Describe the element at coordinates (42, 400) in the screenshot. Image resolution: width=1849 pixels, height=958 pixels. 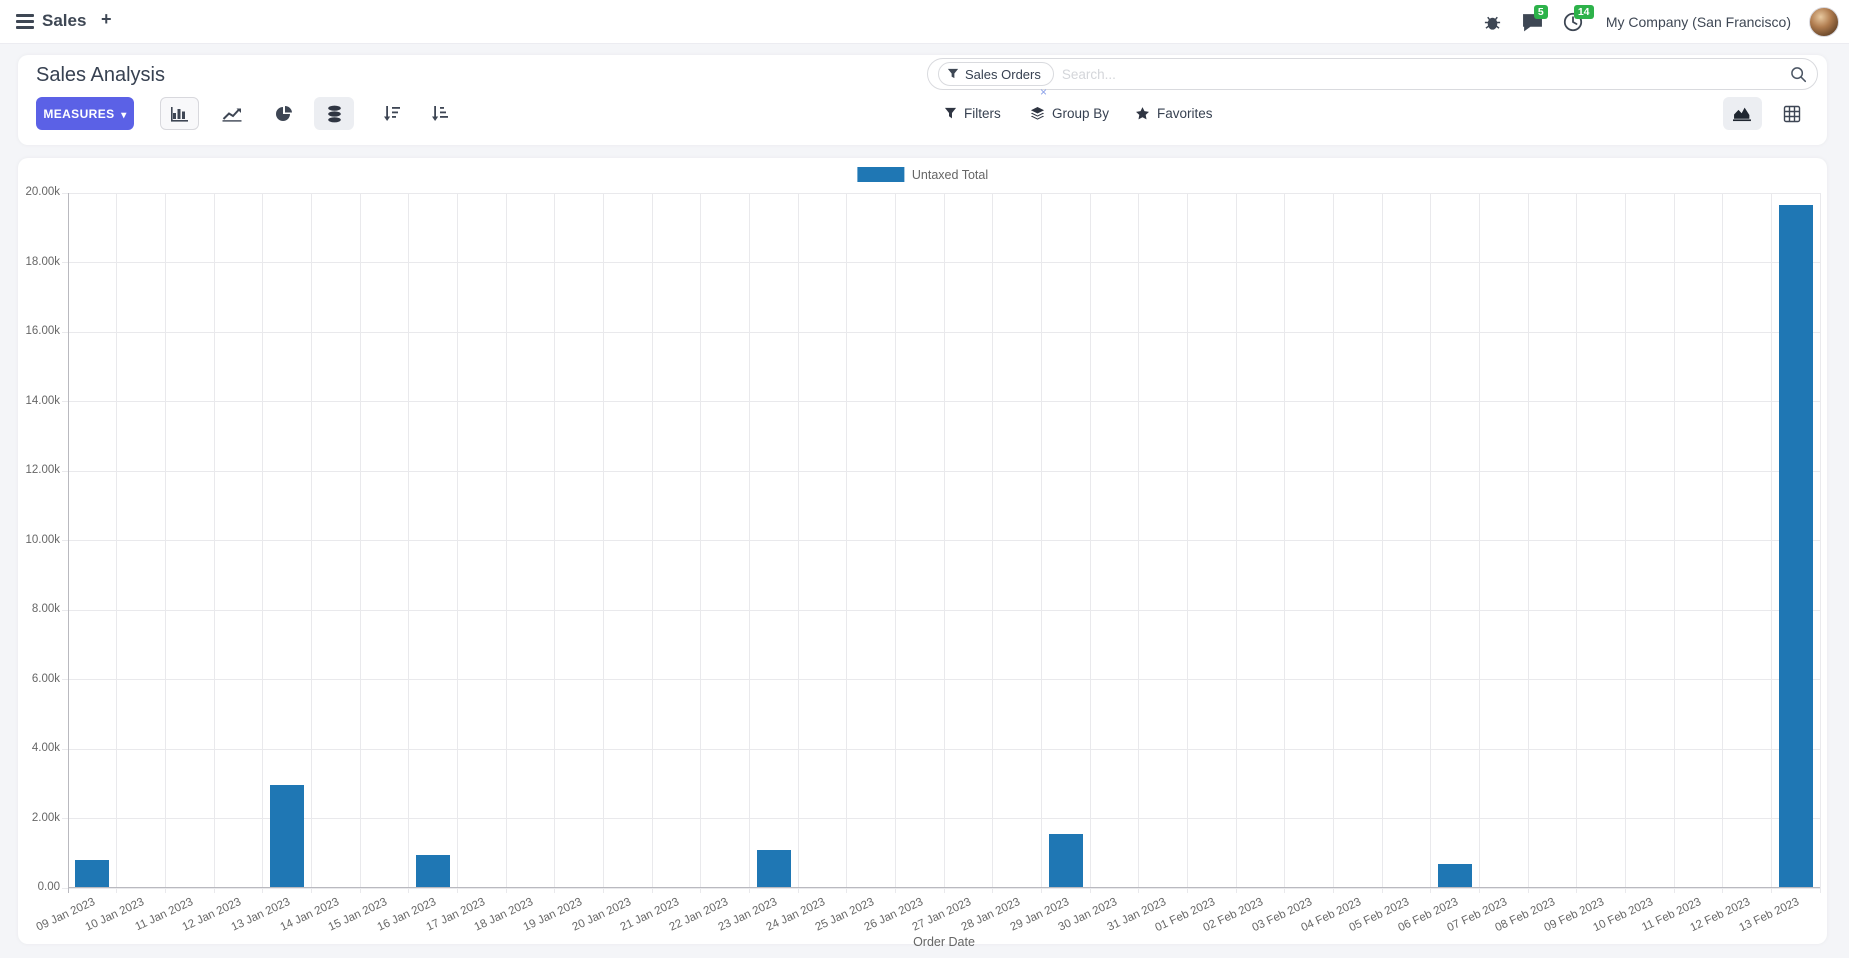
I see `y-tick-label: 14.00k` at that location.